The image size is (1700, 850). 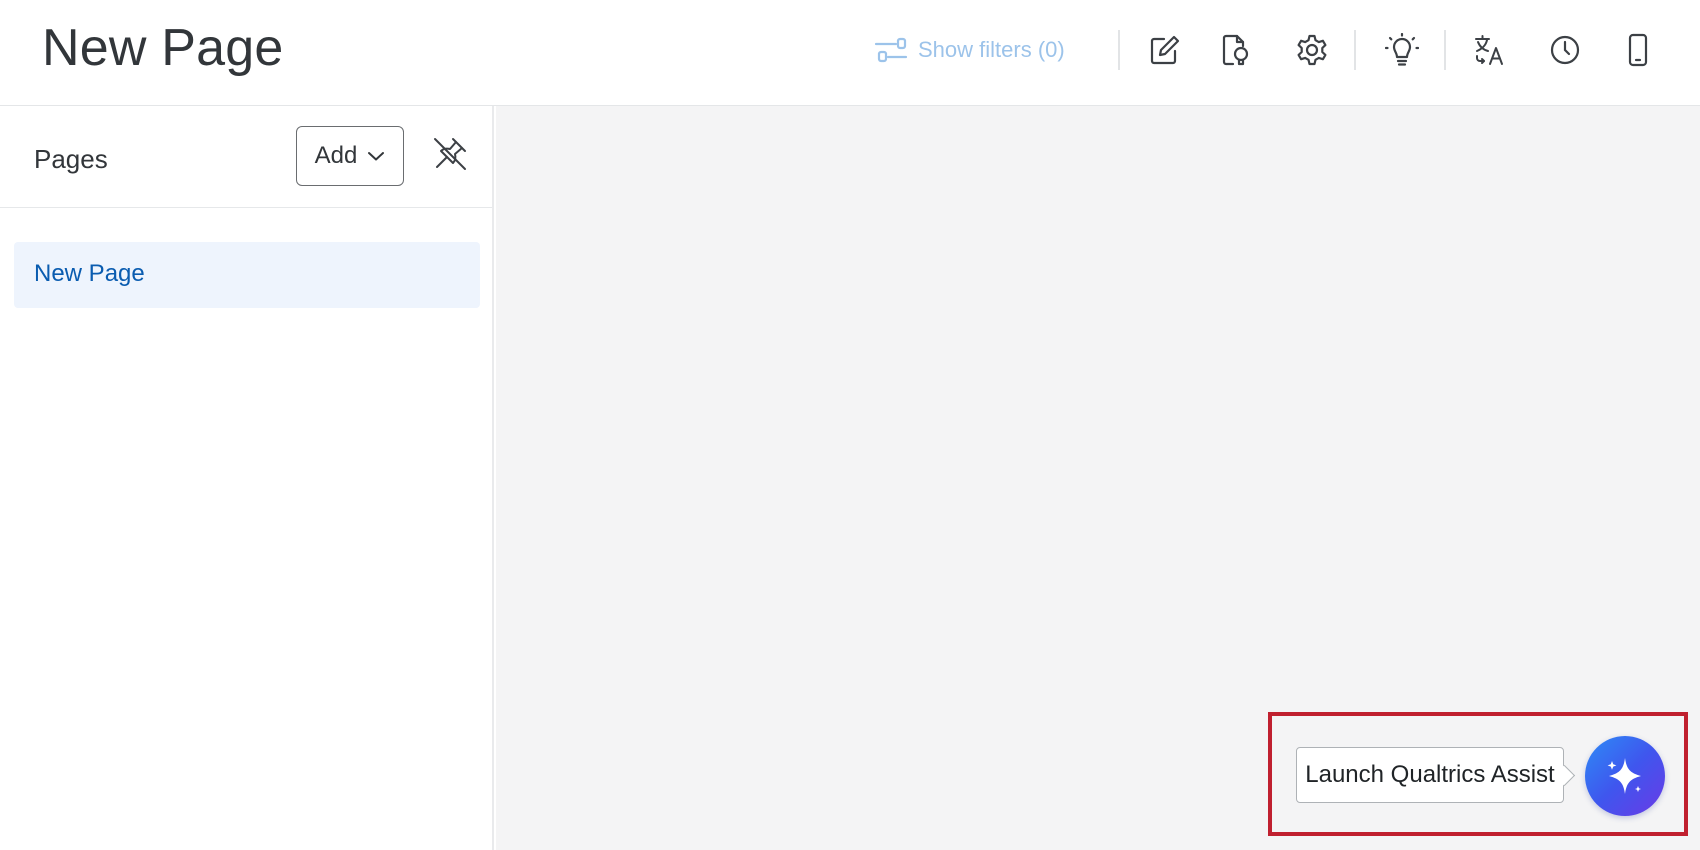 I want to click on mobile-preview-button, so click(x=1638, y=50).